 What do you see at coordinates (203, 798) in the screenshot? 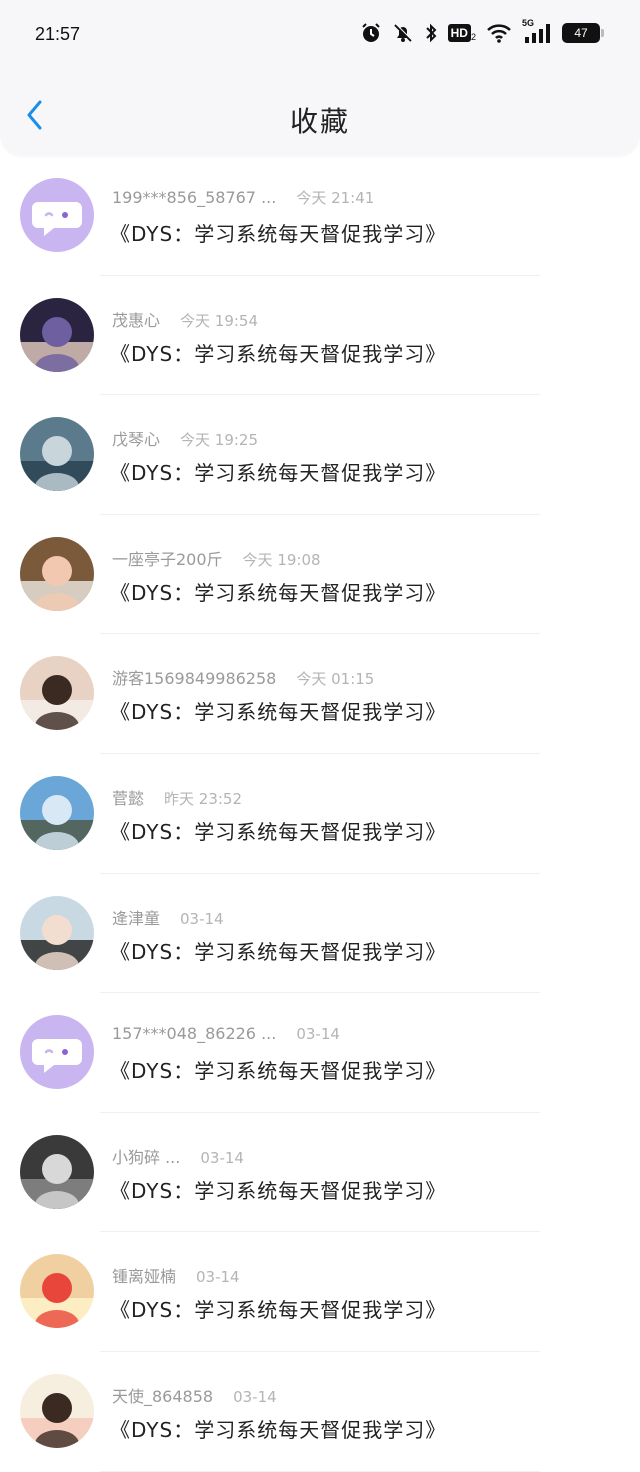
I see `timestamp: 昨天 23:52` at bounding box center [203, 798].